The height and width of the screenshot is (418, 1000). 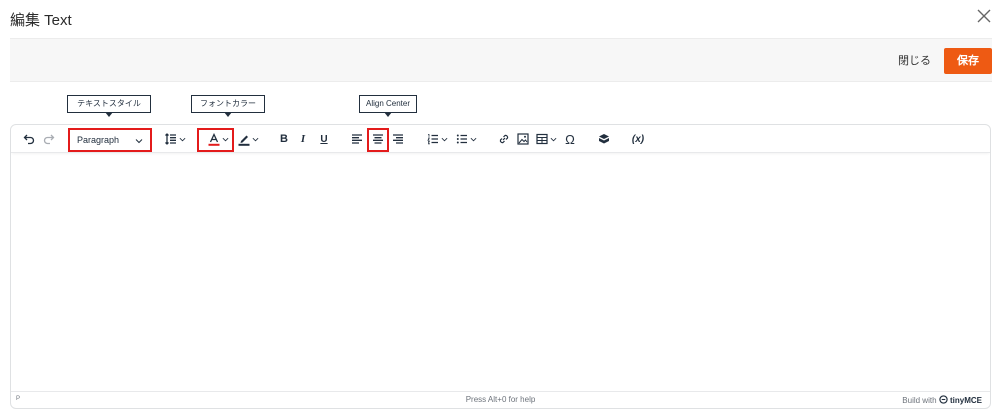 What do you see at coordinates (968, 61) in the screenshot?
I see `save-button: 保存` at bounding box center [968, 61].